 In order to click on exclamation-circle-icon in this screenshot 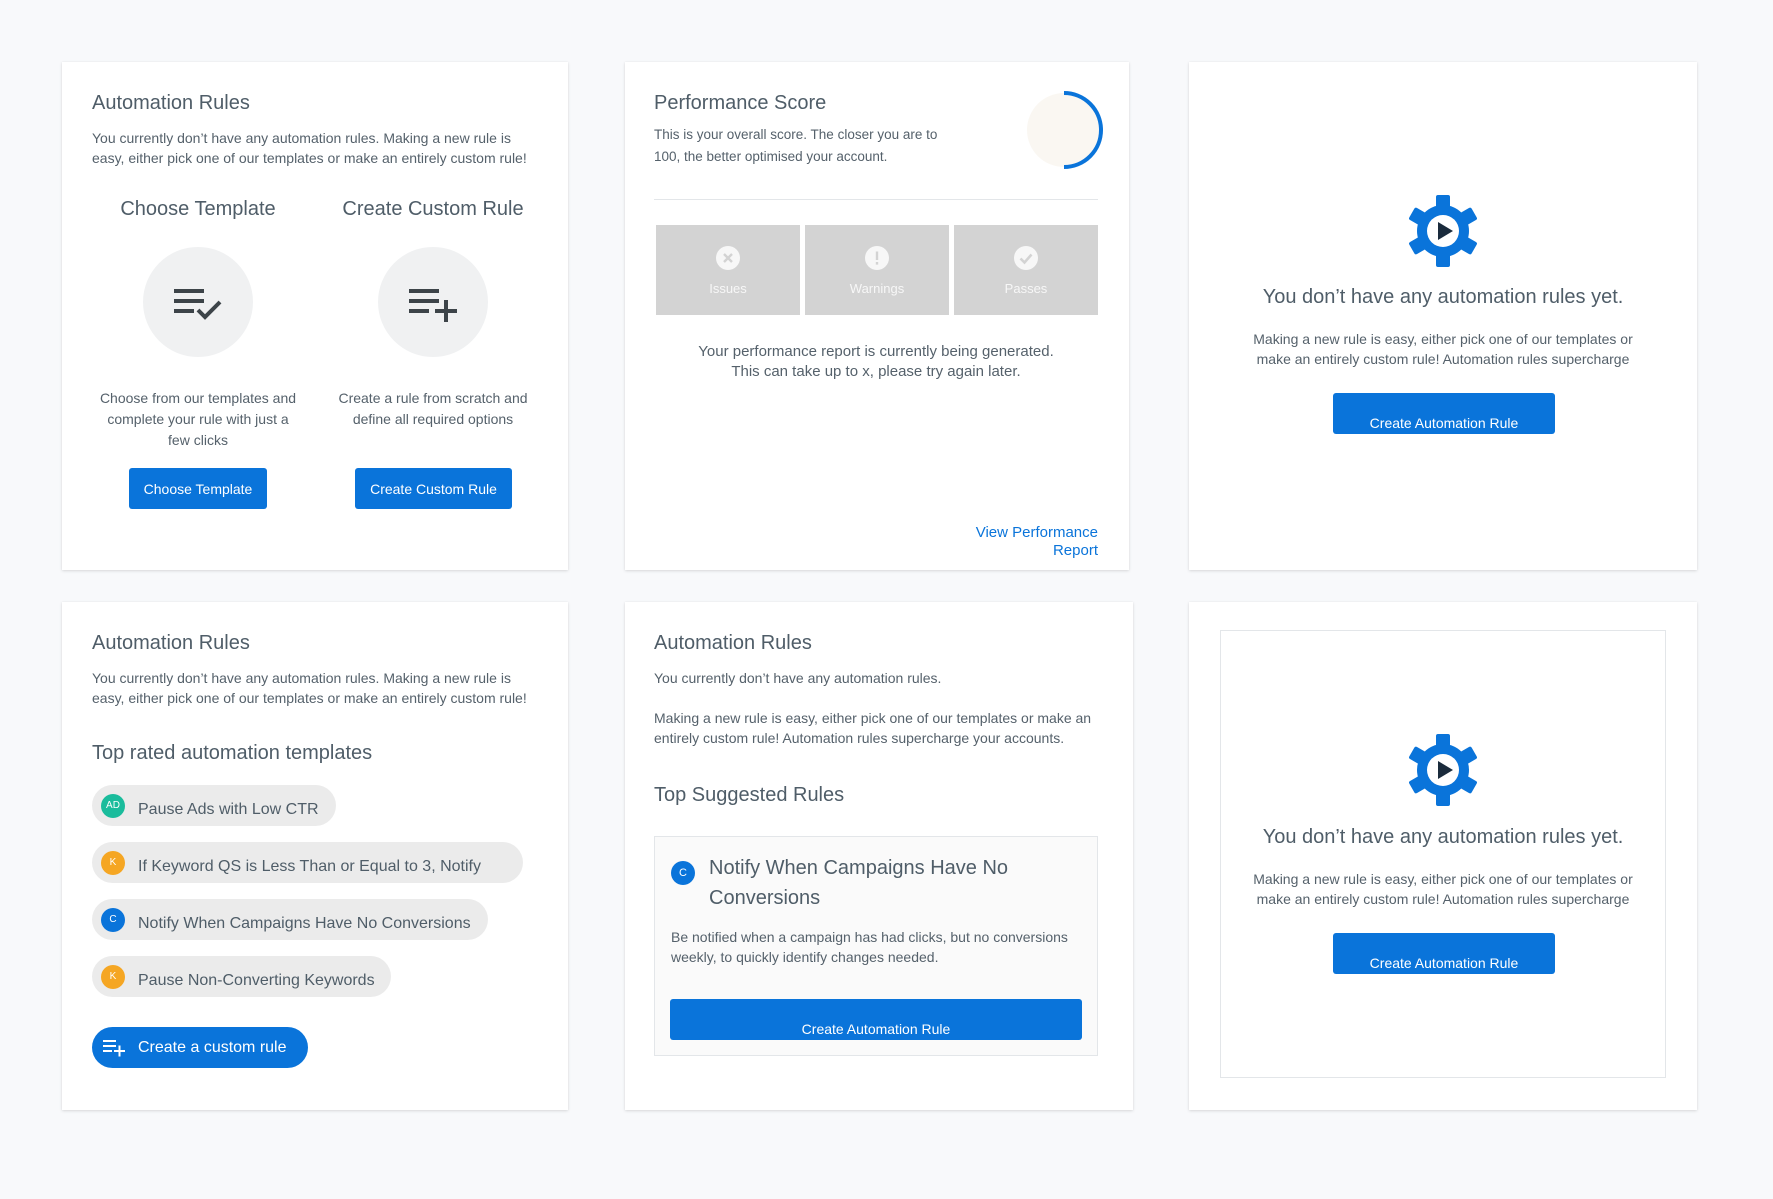, I will do `click(877, 258)`.